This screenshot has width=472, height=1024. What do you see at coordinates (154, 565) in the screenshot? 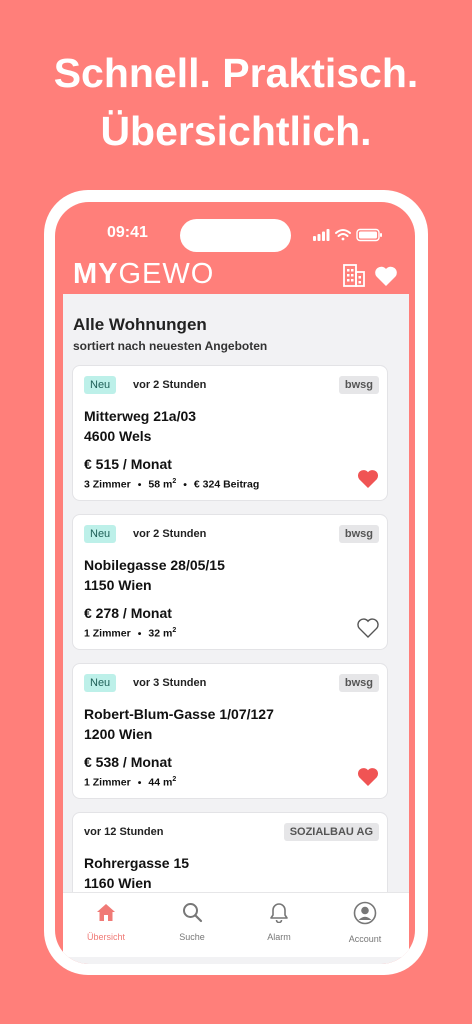
I see `listing-street: Nobilegasse 28/05/15` at bounding box center [154, 565].